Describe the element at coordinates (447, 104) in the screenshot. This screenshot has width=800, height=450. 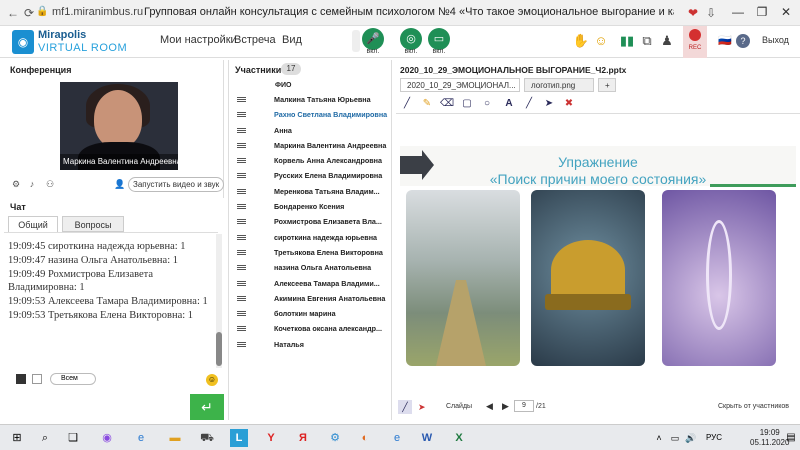
I see `eraser-icon: ⌫` at that location.